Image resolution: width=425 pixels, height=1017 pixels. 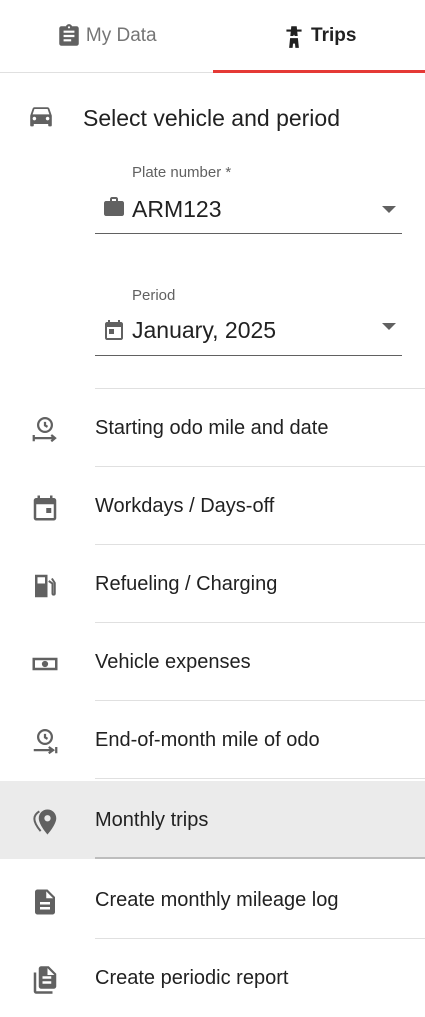 I want to click on menu-item-label: End-of-month mile of odo, so click(x=207, y=740).